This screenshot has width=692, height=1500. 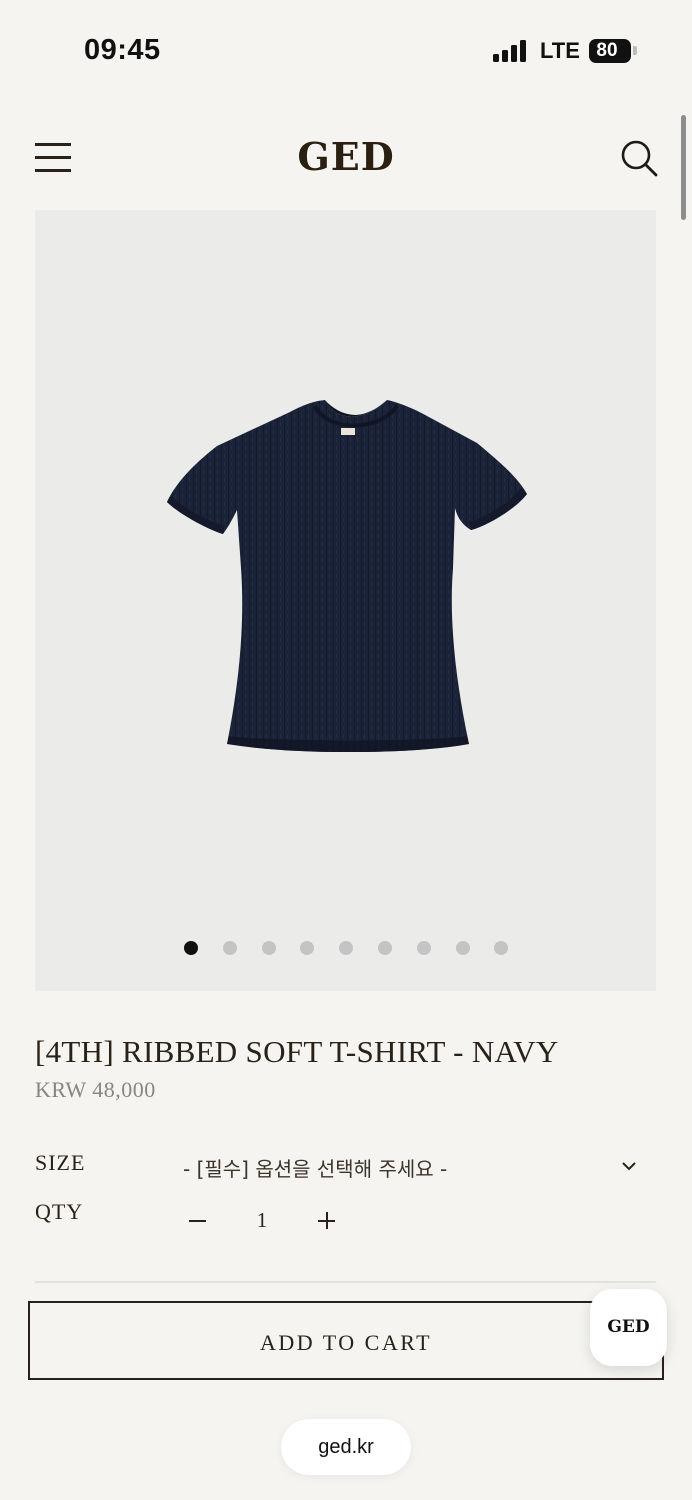 I want to click on qty-decrease-button, so click(x=198, y=1221).